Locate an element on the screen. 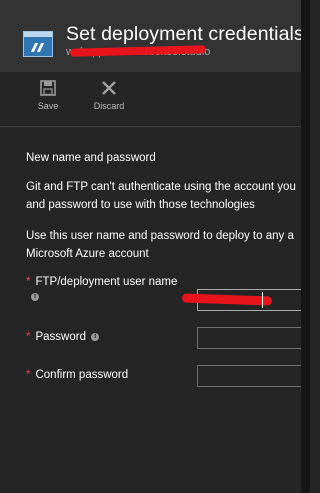 The image size is (320, 493). adjacent-blade-edge is located at coordinates (305, 246).